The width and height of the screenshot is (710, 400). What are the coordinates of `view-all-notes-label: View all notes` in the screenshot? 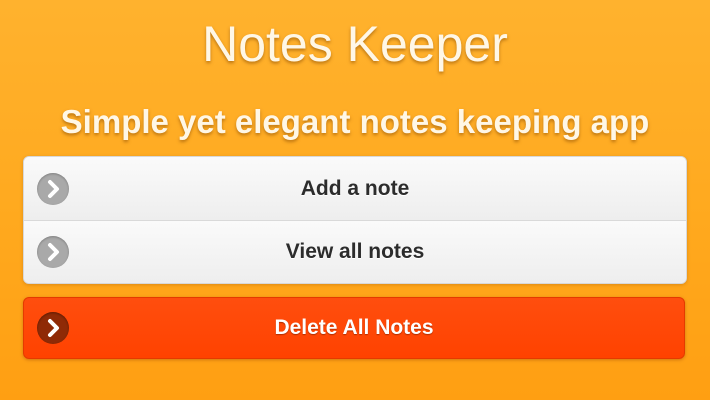 It's located at (355, 251).